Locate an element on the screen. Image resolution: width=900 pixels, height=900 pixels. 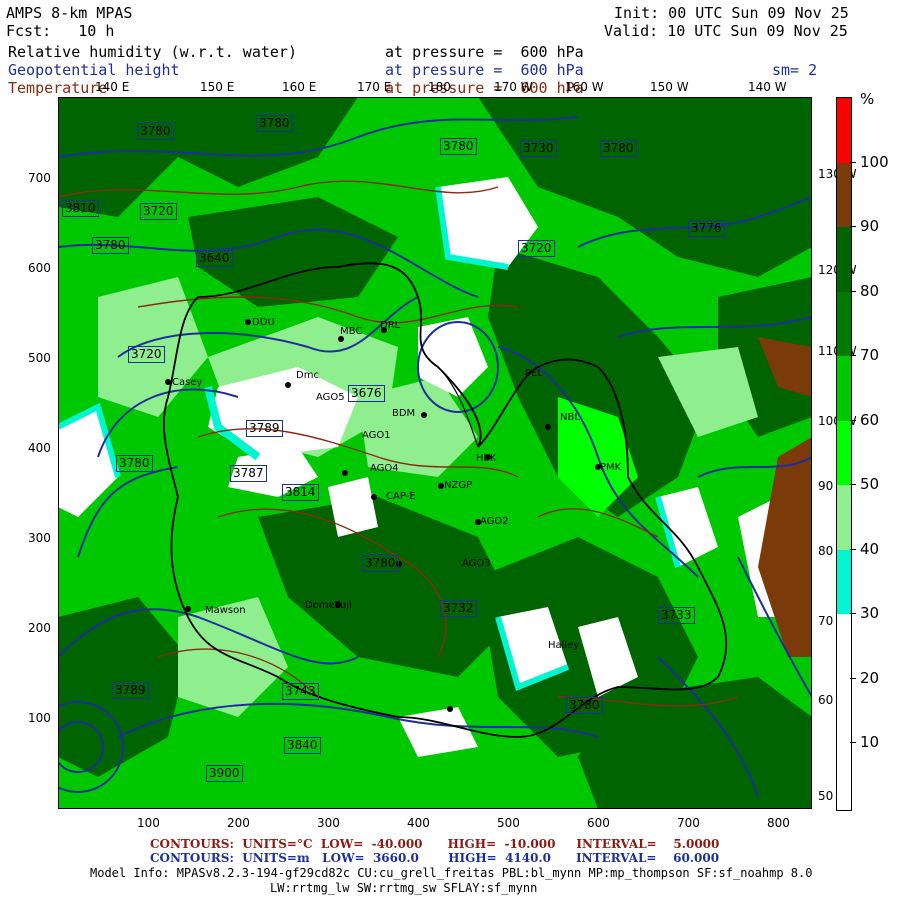
y-tick-label: 700 is located at coordinates (39, 178).